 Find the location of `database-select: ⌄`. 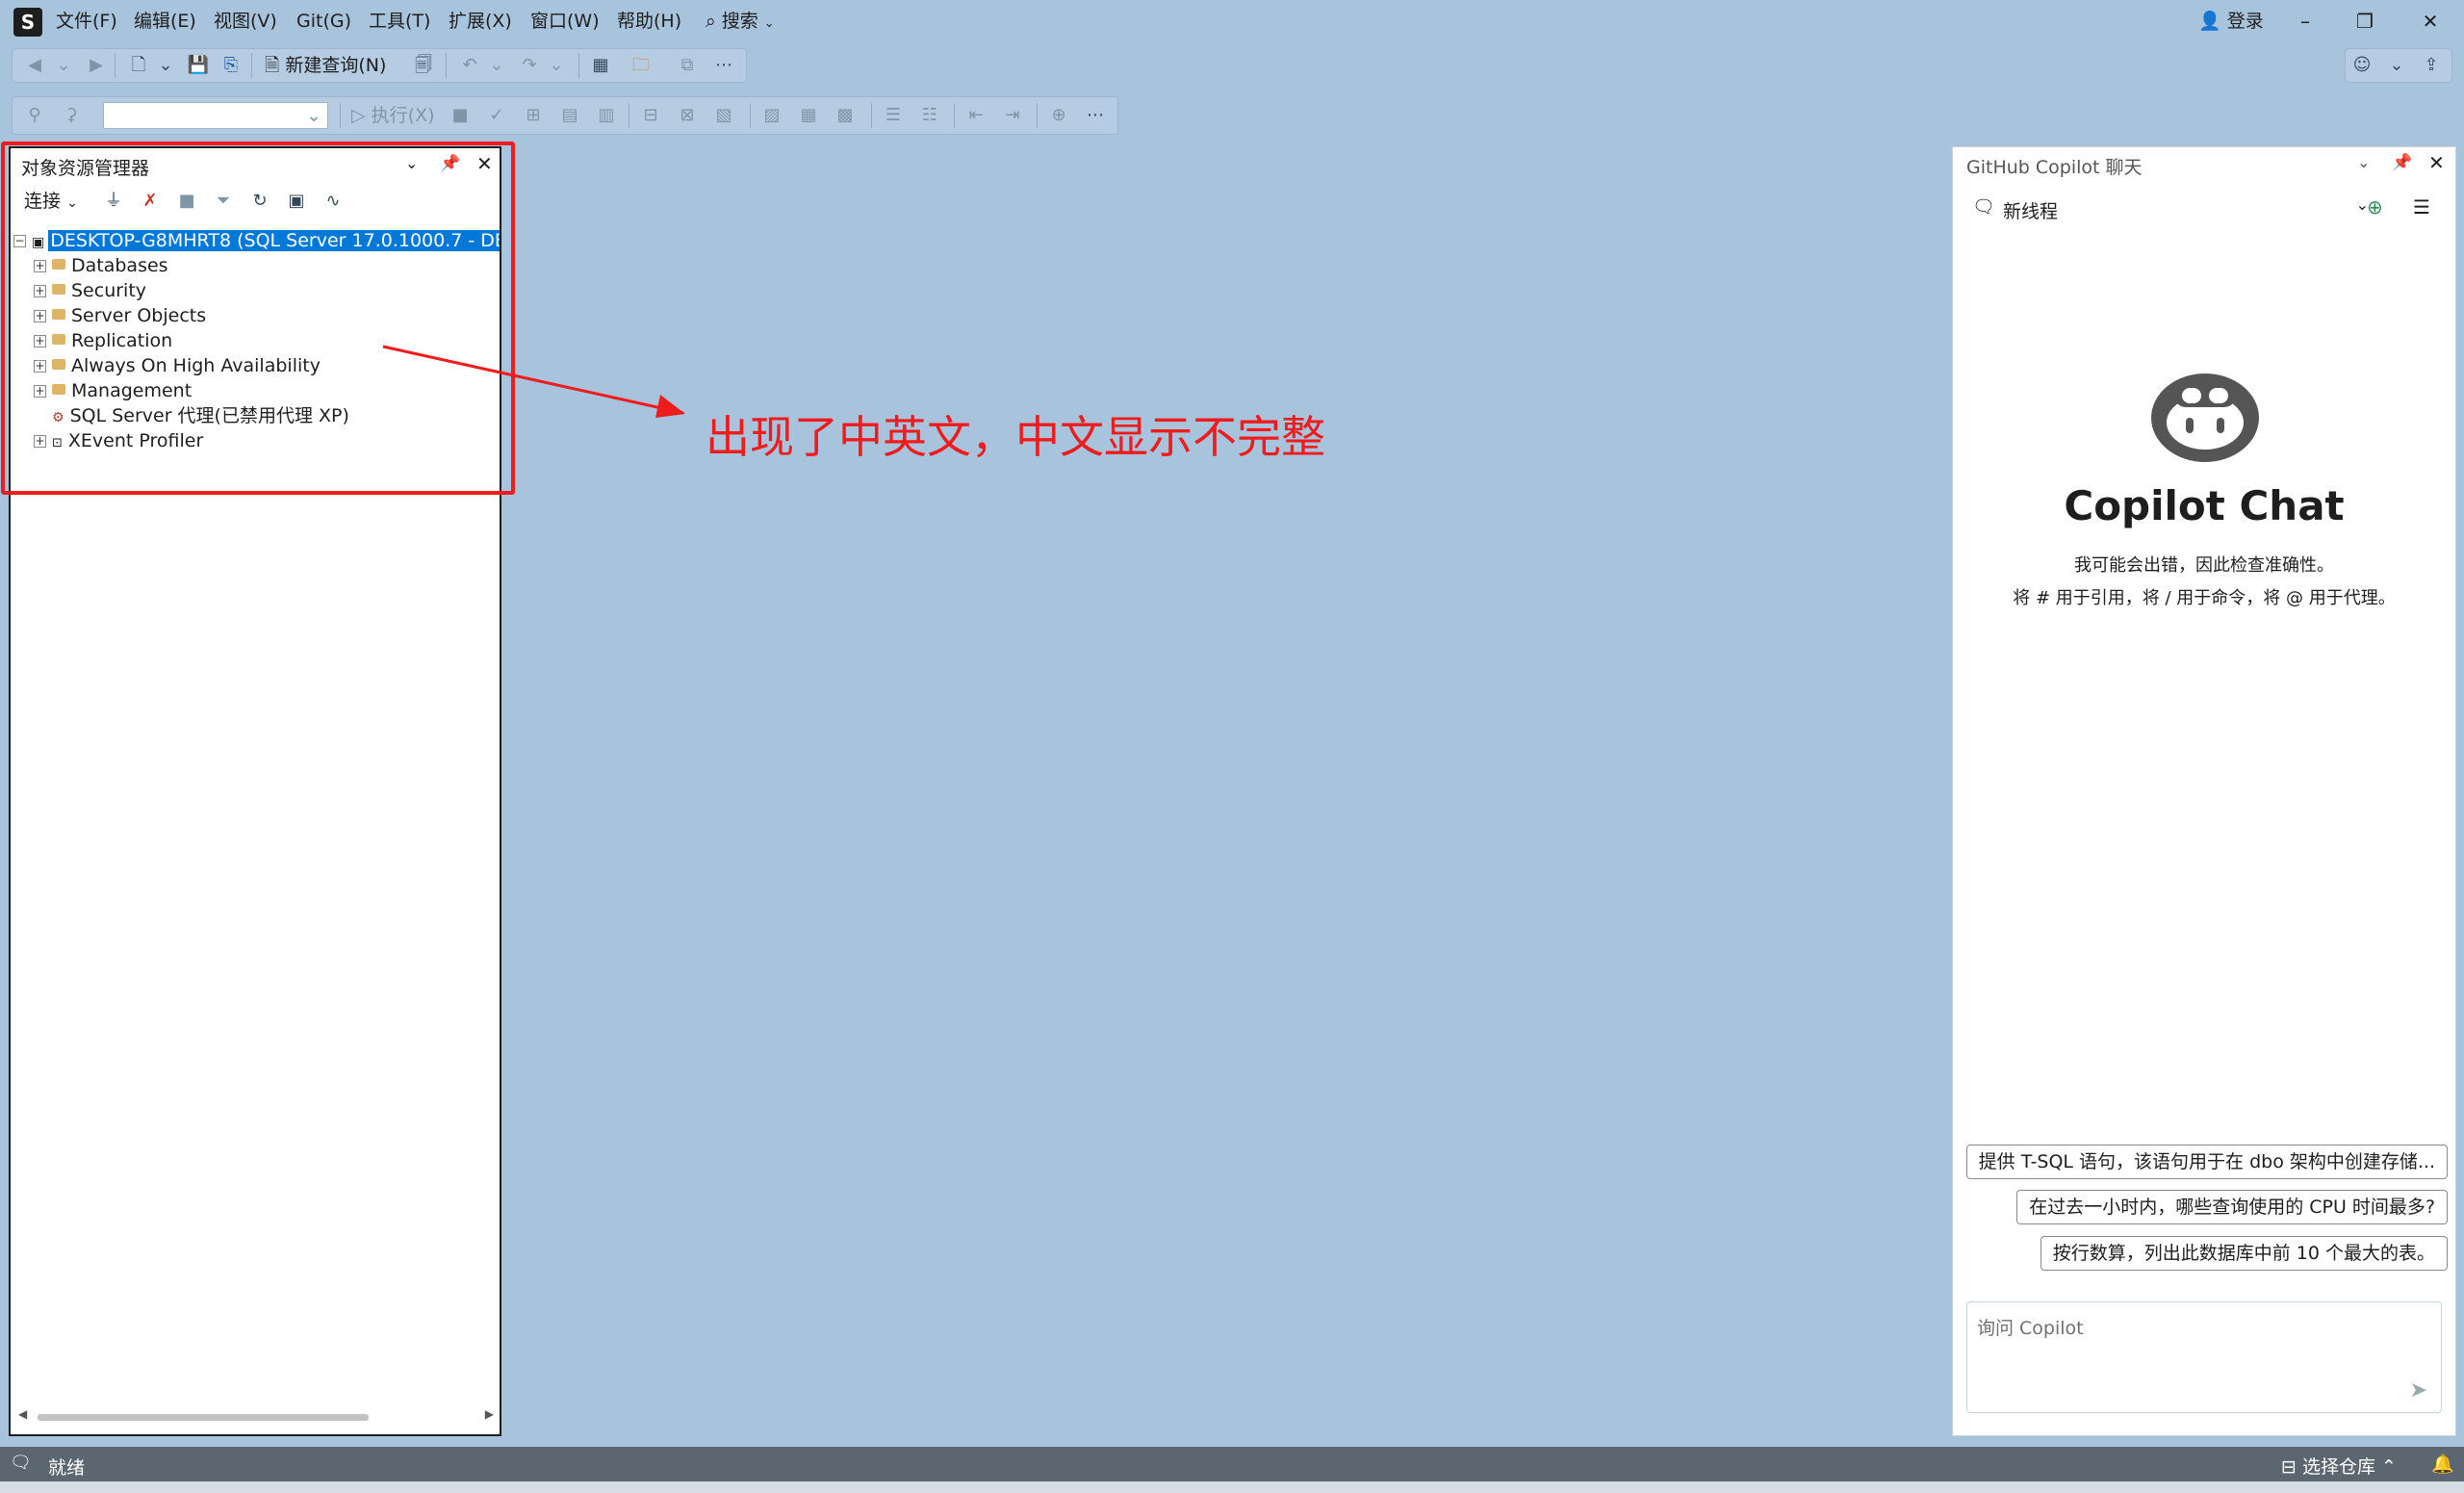

database-select: ⌄ is located at coordinates (215, 115).